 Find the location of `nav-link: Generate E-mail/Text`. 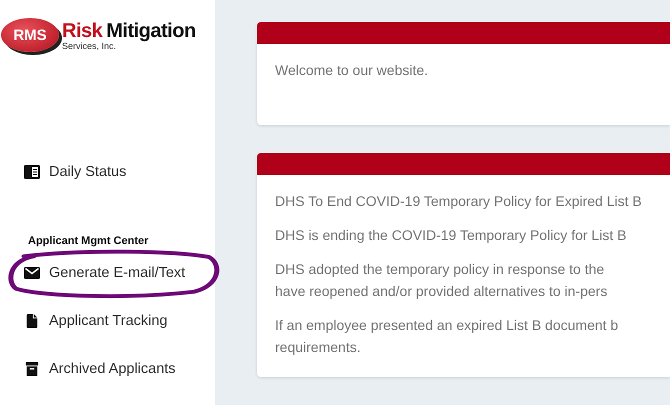

nav-link: Generate E-mail/Text is located at coordinates (105, 273).